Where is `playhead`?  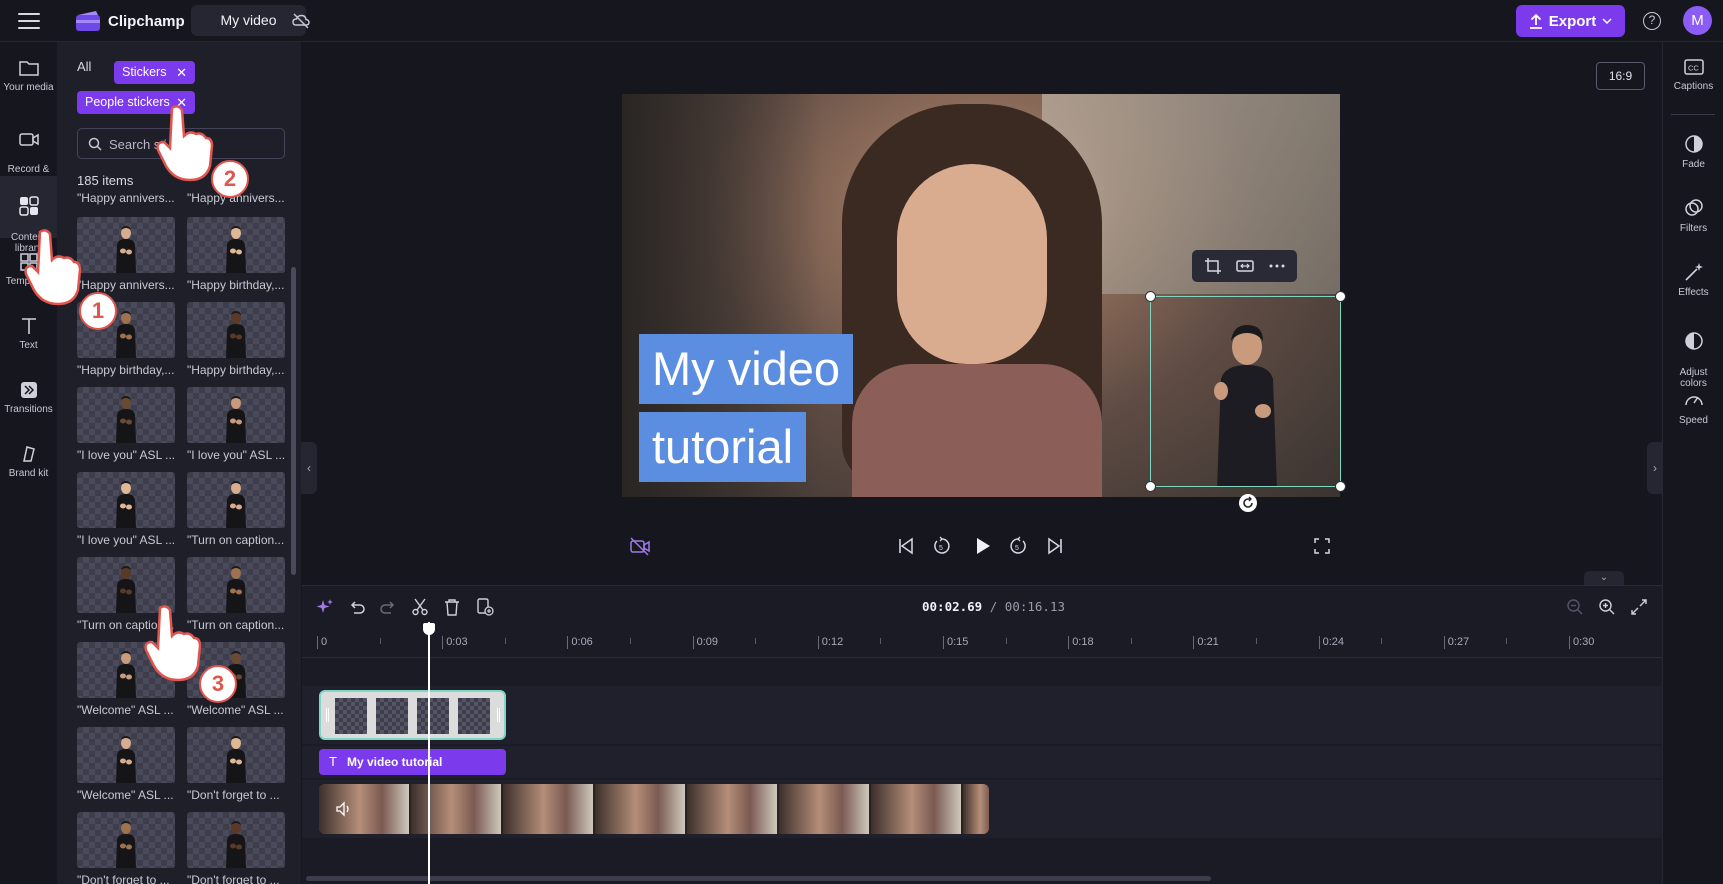 playhead is located at coordinates (429, 753).